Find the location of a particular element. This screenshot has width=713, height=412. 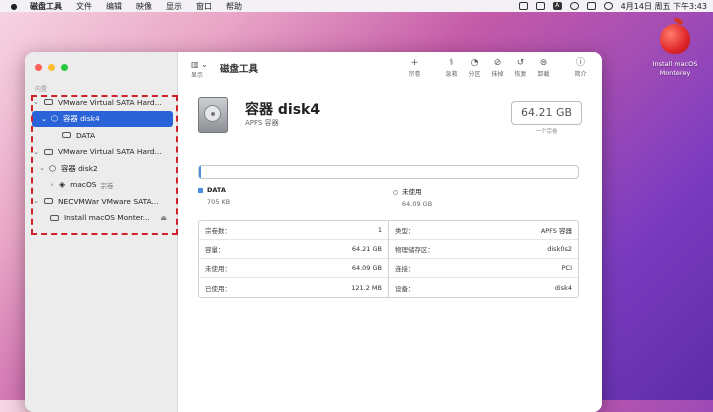

erase-button: ⊘ 抹掉 is located at coordinates (497, 67).